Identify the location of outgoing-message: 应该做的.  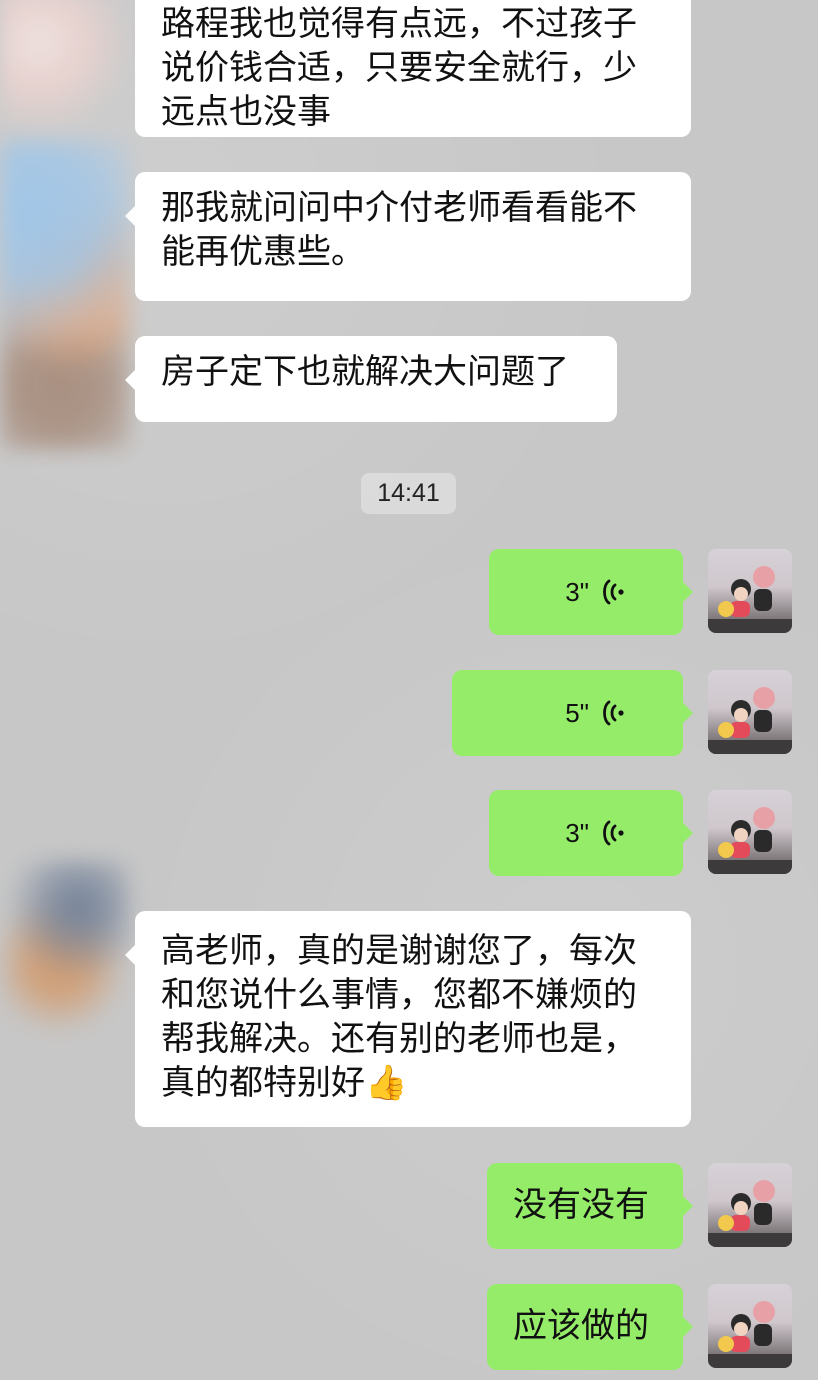
(590, 1327).